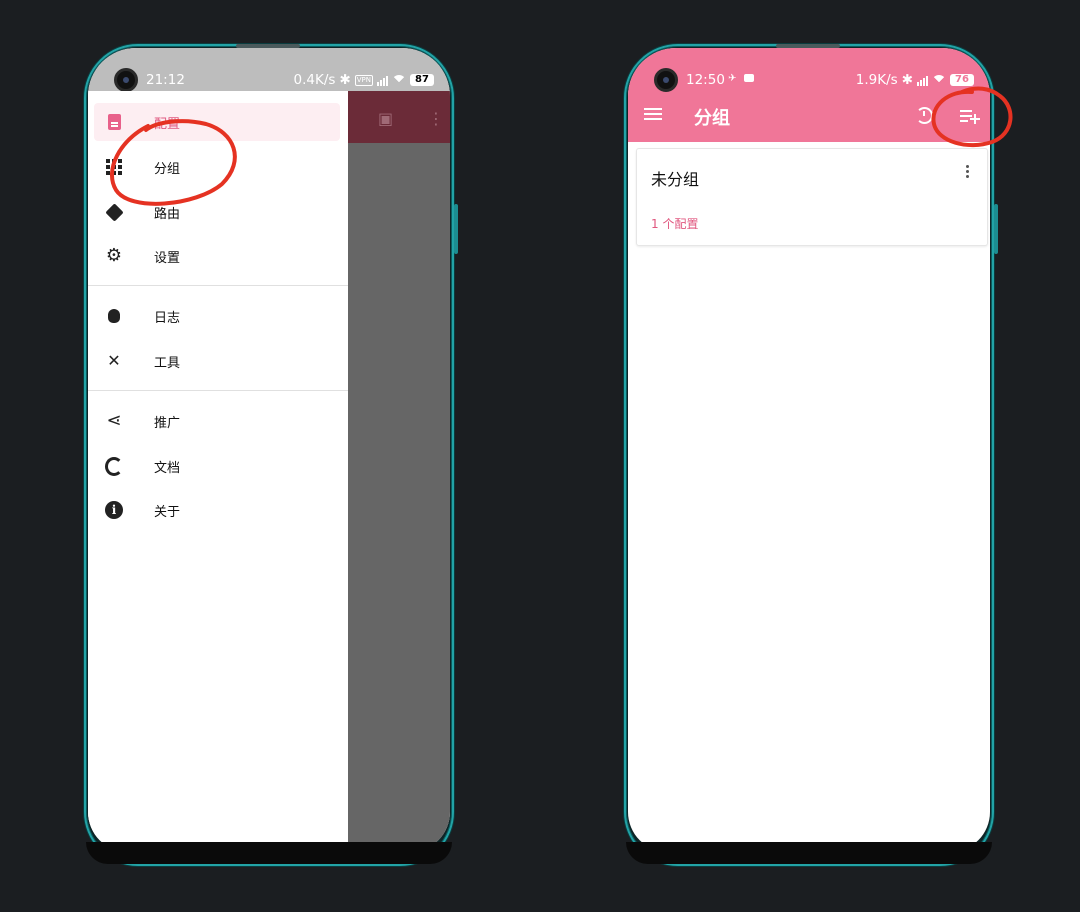 The height and width of the screenshot is (912, 1080). Describe the element at coordinates (217, 122) in the screenshot. I see `drawer-item-config: 配置` at that location.